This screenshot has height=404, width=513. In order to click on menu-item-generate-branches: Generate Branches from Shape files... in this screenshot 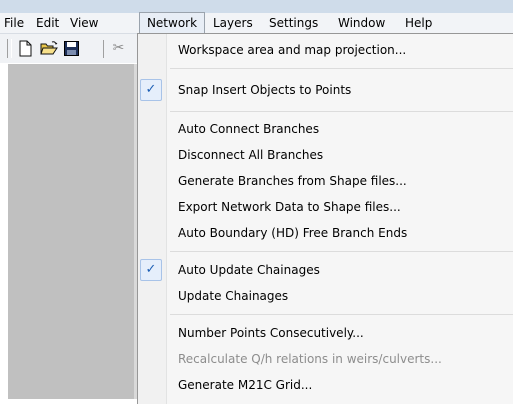, I will do `click(292, 181)`.